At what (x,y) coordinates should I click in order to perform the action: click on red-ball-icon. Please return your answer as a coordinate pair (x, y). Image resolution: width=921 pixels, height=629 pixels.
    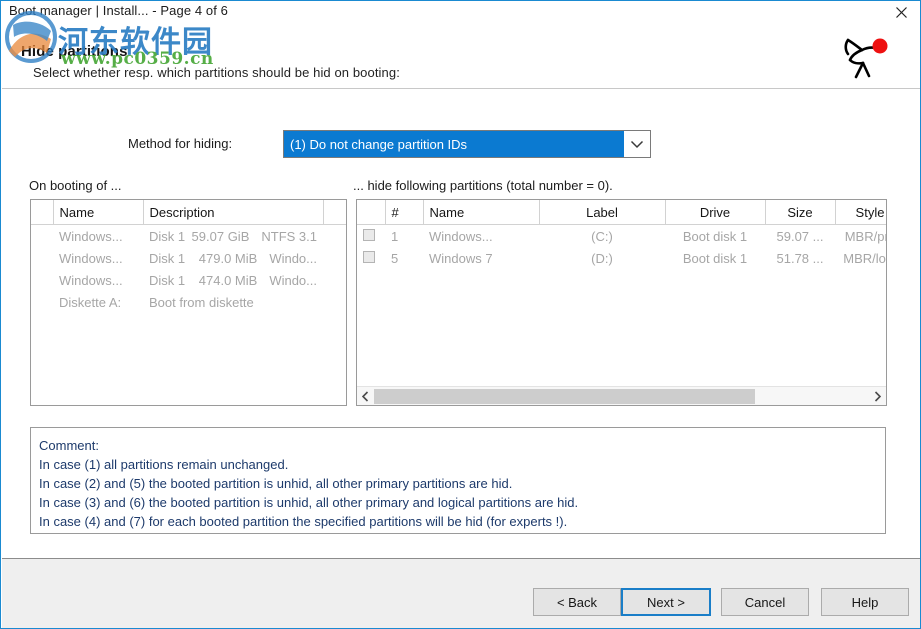
    Looking at the image, I should click on (880, 46).